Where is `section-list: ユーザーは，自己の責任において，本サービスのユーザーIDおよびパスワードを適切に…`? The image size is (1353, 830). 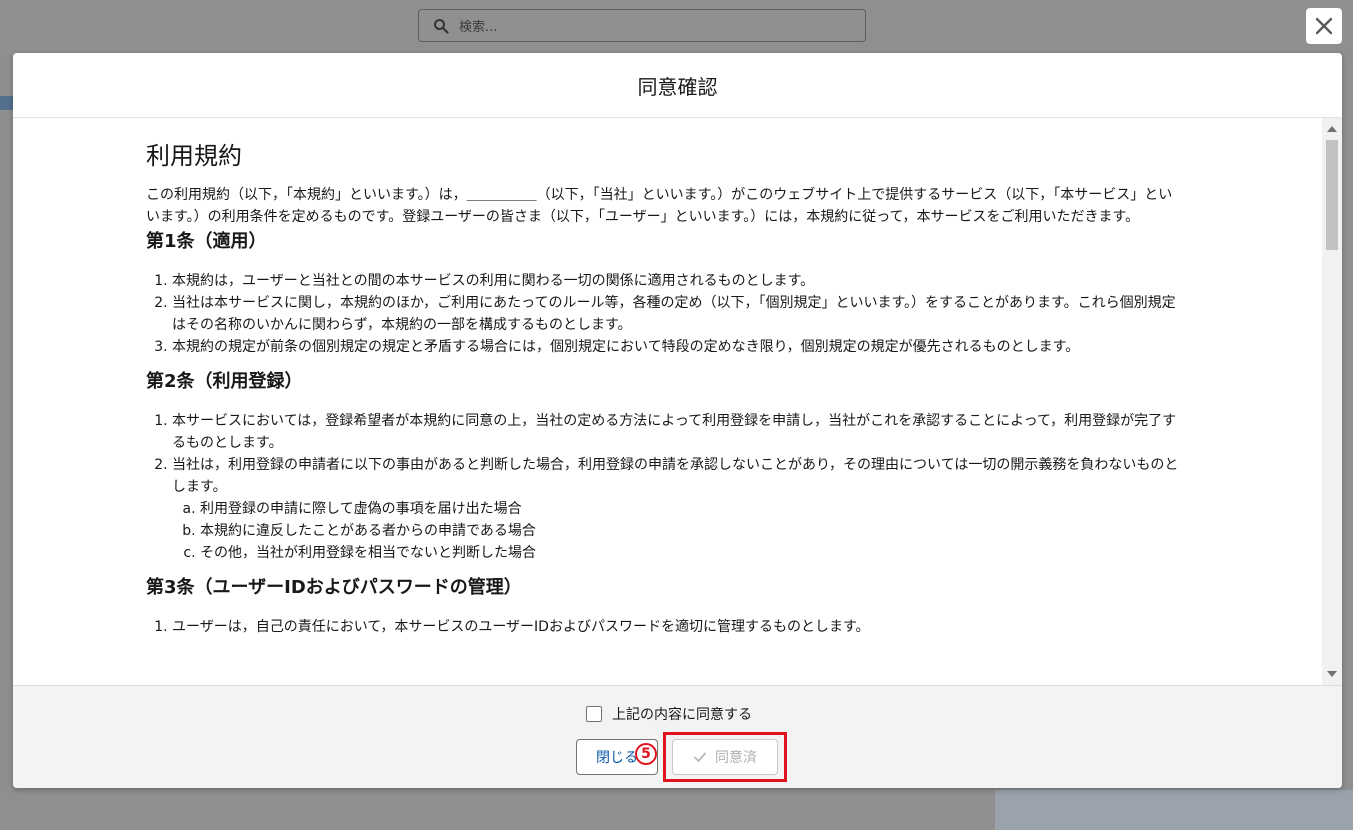
section-list: ユーザーは，自己の責任において，本サービスのユーザーIDおよびパスワードを適切に… is located at coordinates (666, 627).